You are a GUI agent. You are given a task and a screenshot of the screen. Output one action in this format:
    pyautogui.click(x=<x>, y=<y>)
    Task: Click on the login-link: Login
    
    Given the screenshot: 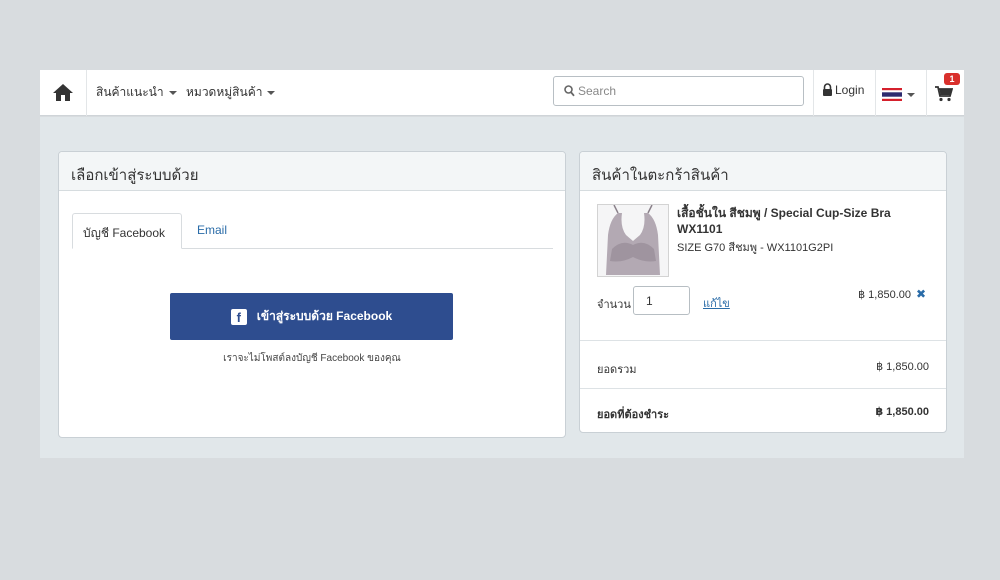 What is the action you would take?
    pyautogui.click(x=843, y=90)
    